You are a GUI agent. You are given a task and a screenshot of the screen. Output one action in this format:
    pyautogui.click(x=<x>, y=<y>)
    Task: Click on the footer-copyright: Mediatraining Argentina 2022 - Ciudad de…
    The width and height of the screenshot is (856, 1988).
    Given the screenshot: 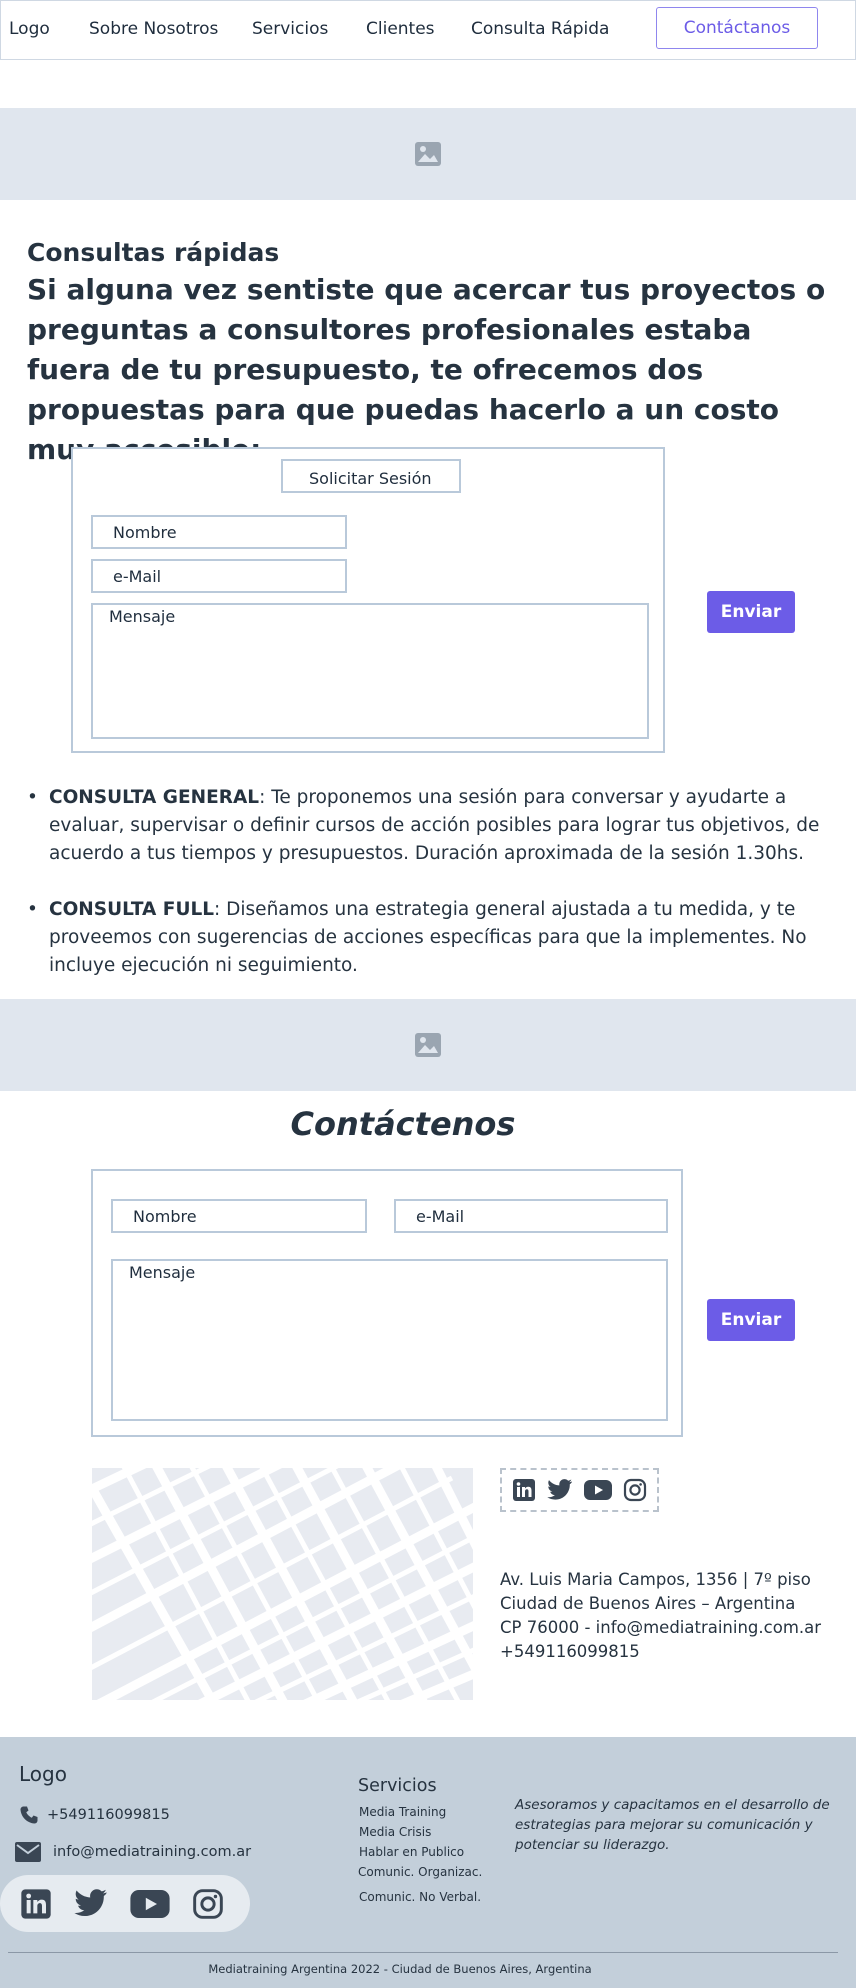 What is the action you would take?
    pyautogui.click(x=400, y=1969)
    